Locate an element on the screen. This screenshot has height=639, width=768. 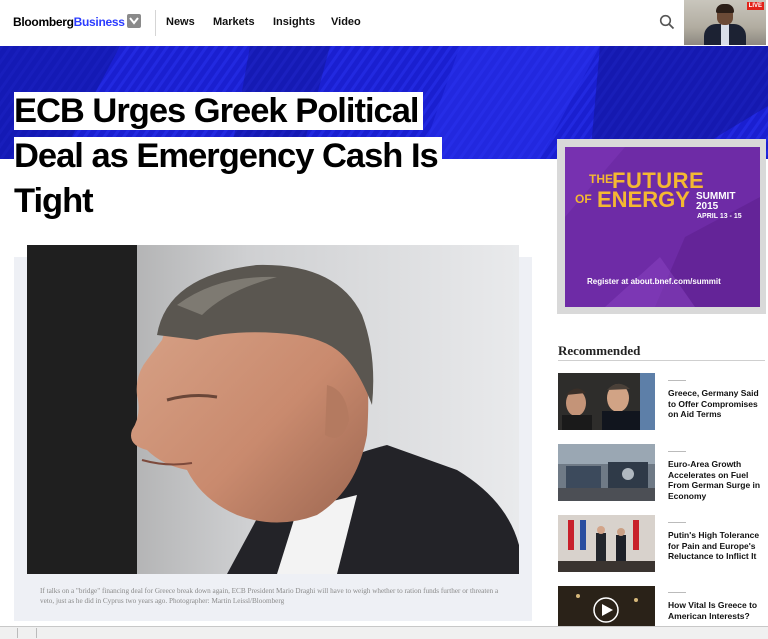
chevron-down-icon is located at coordinates (134, 21).